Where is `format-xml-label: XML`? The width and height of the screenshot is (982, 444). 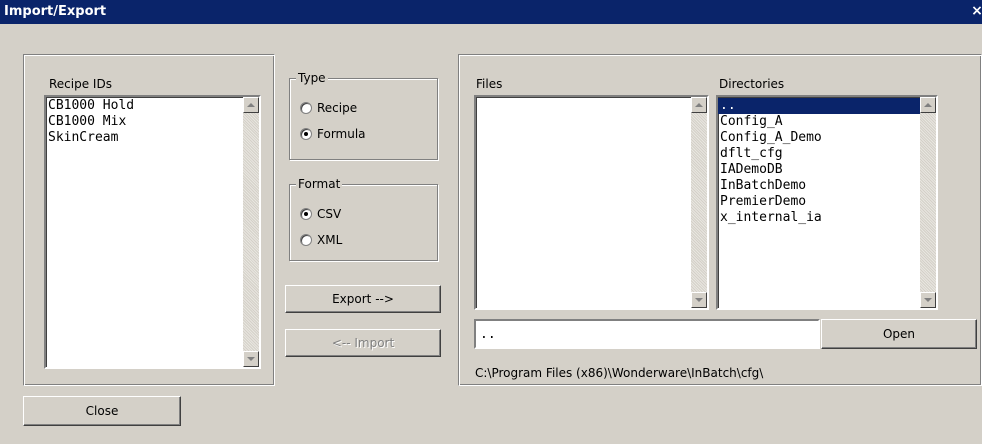 format-xml-label: XML is located at coordinates (330, 240).